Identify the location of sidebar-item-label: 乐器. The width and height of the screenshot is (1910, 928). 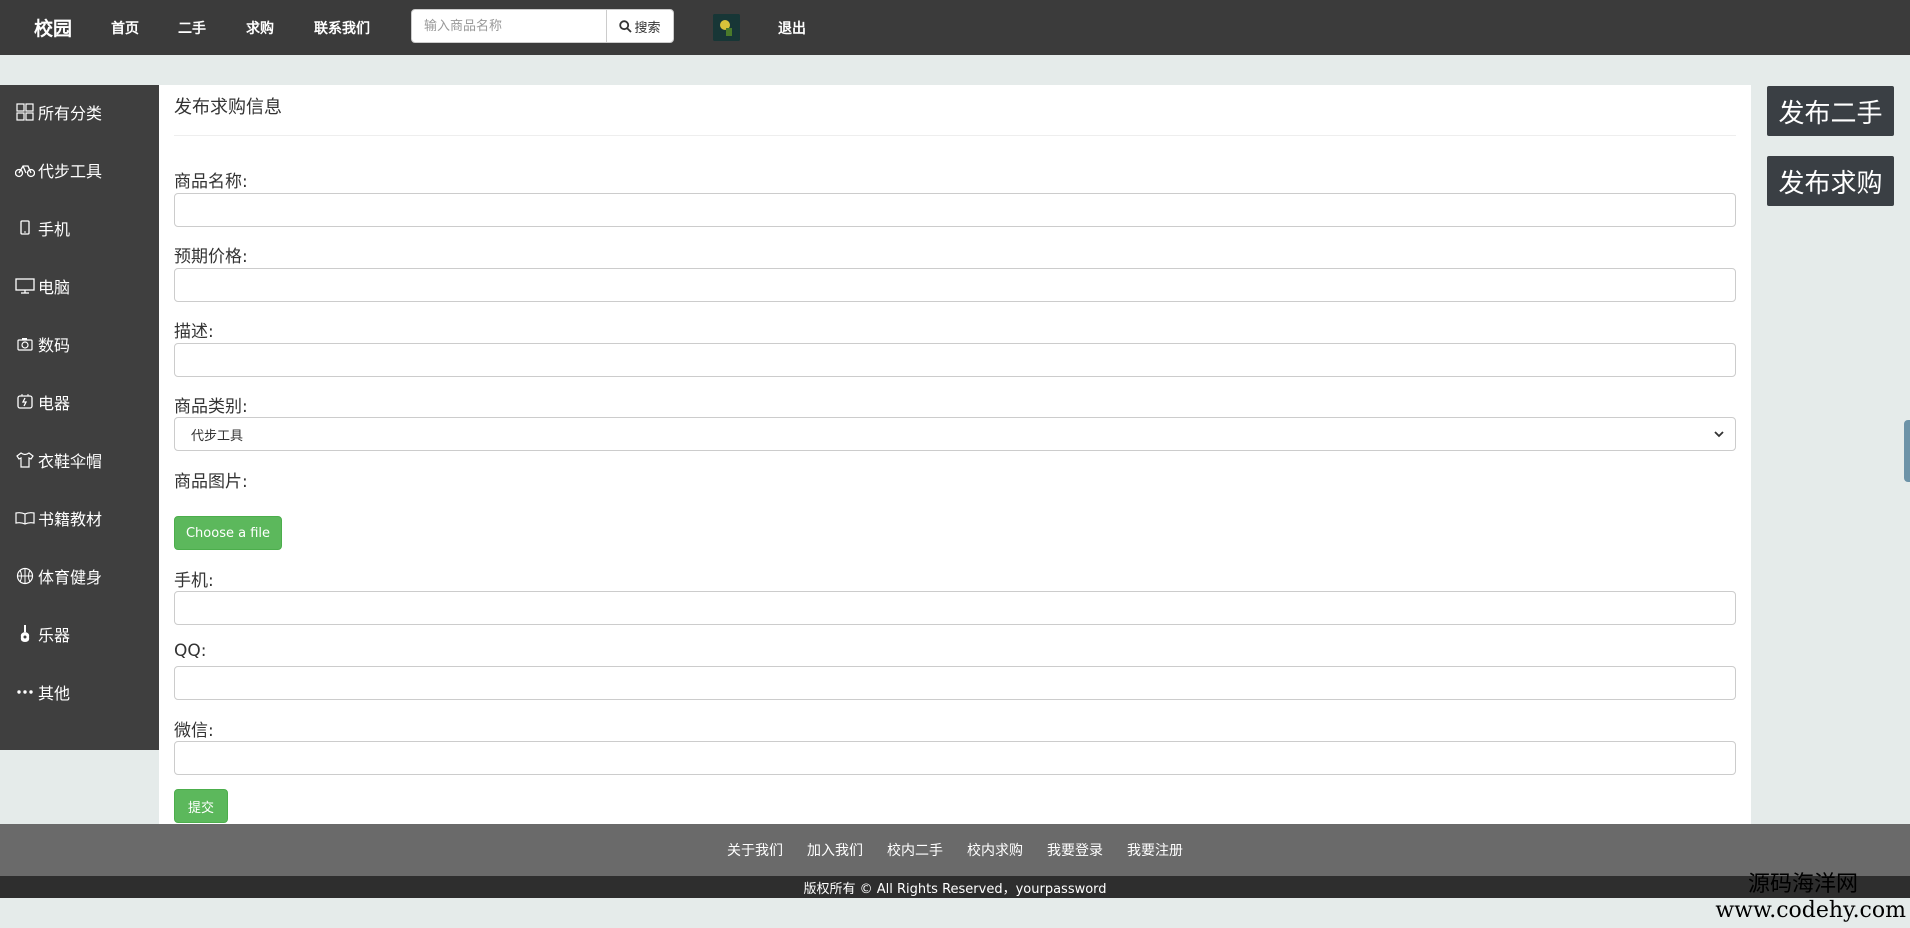
(54, 635).